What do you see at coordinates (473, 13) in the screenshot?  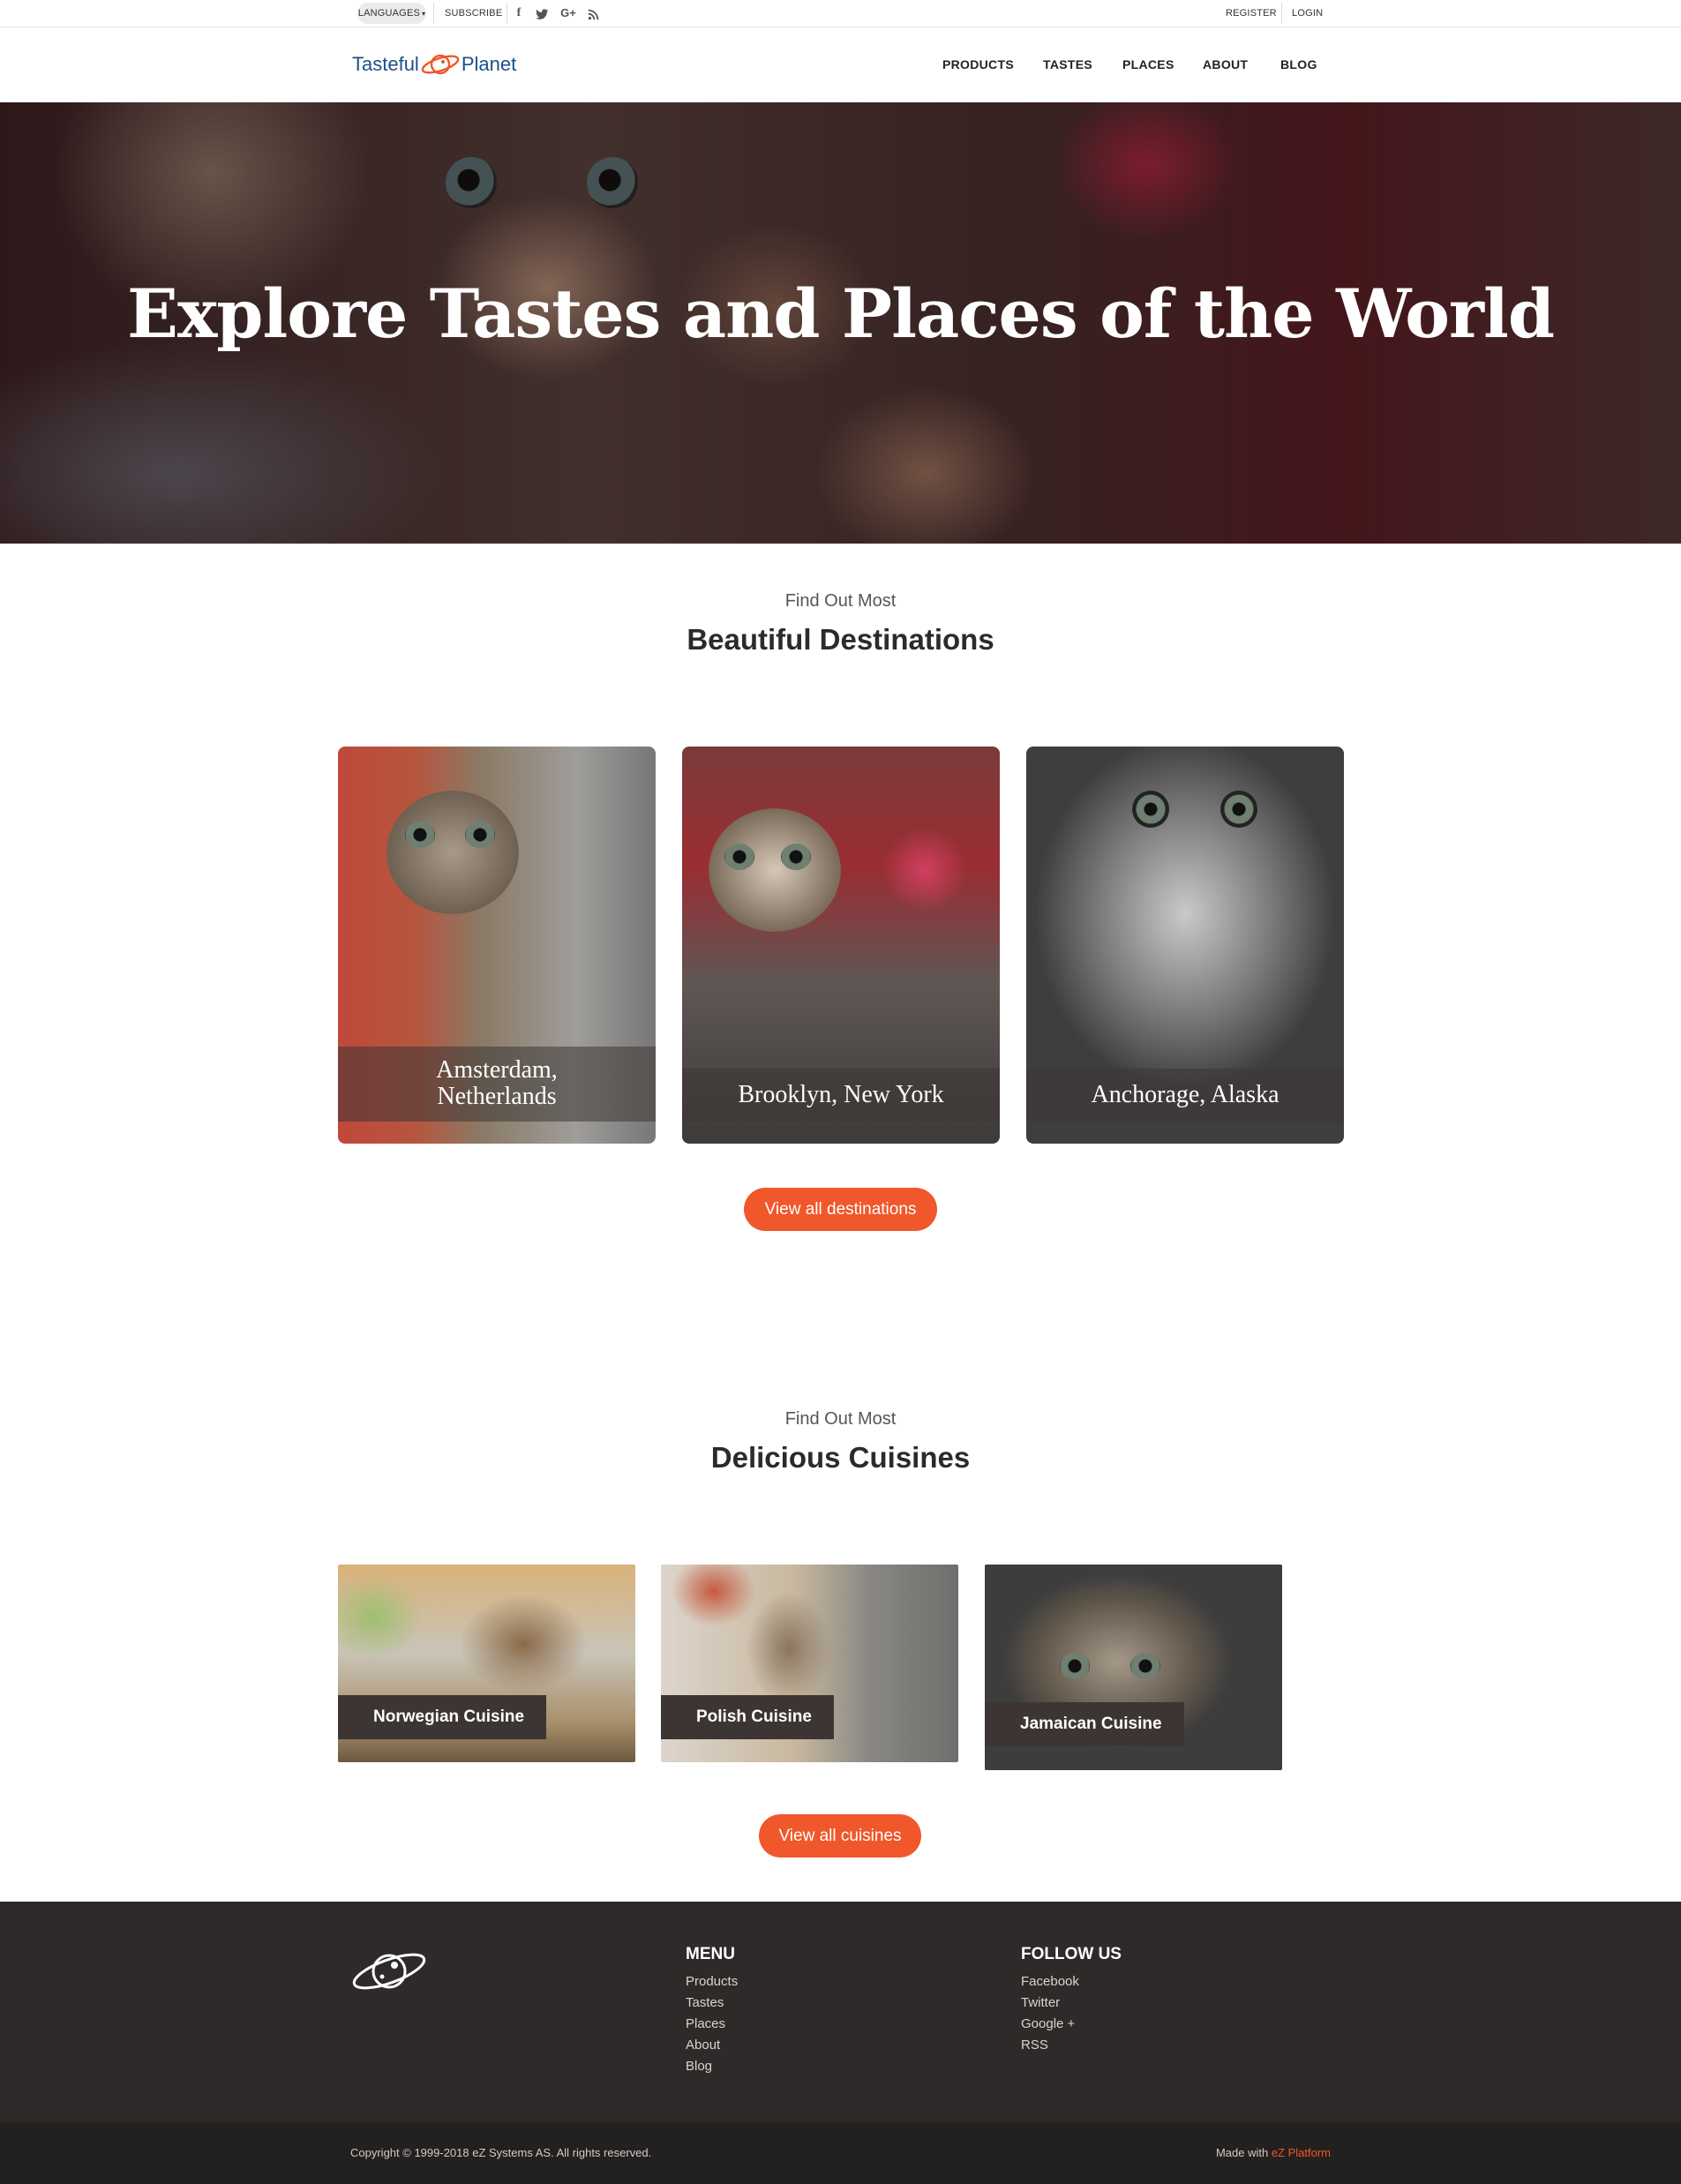 I see `subscribe-link: SUBSCRIBE` at bounding box center [473, 13].